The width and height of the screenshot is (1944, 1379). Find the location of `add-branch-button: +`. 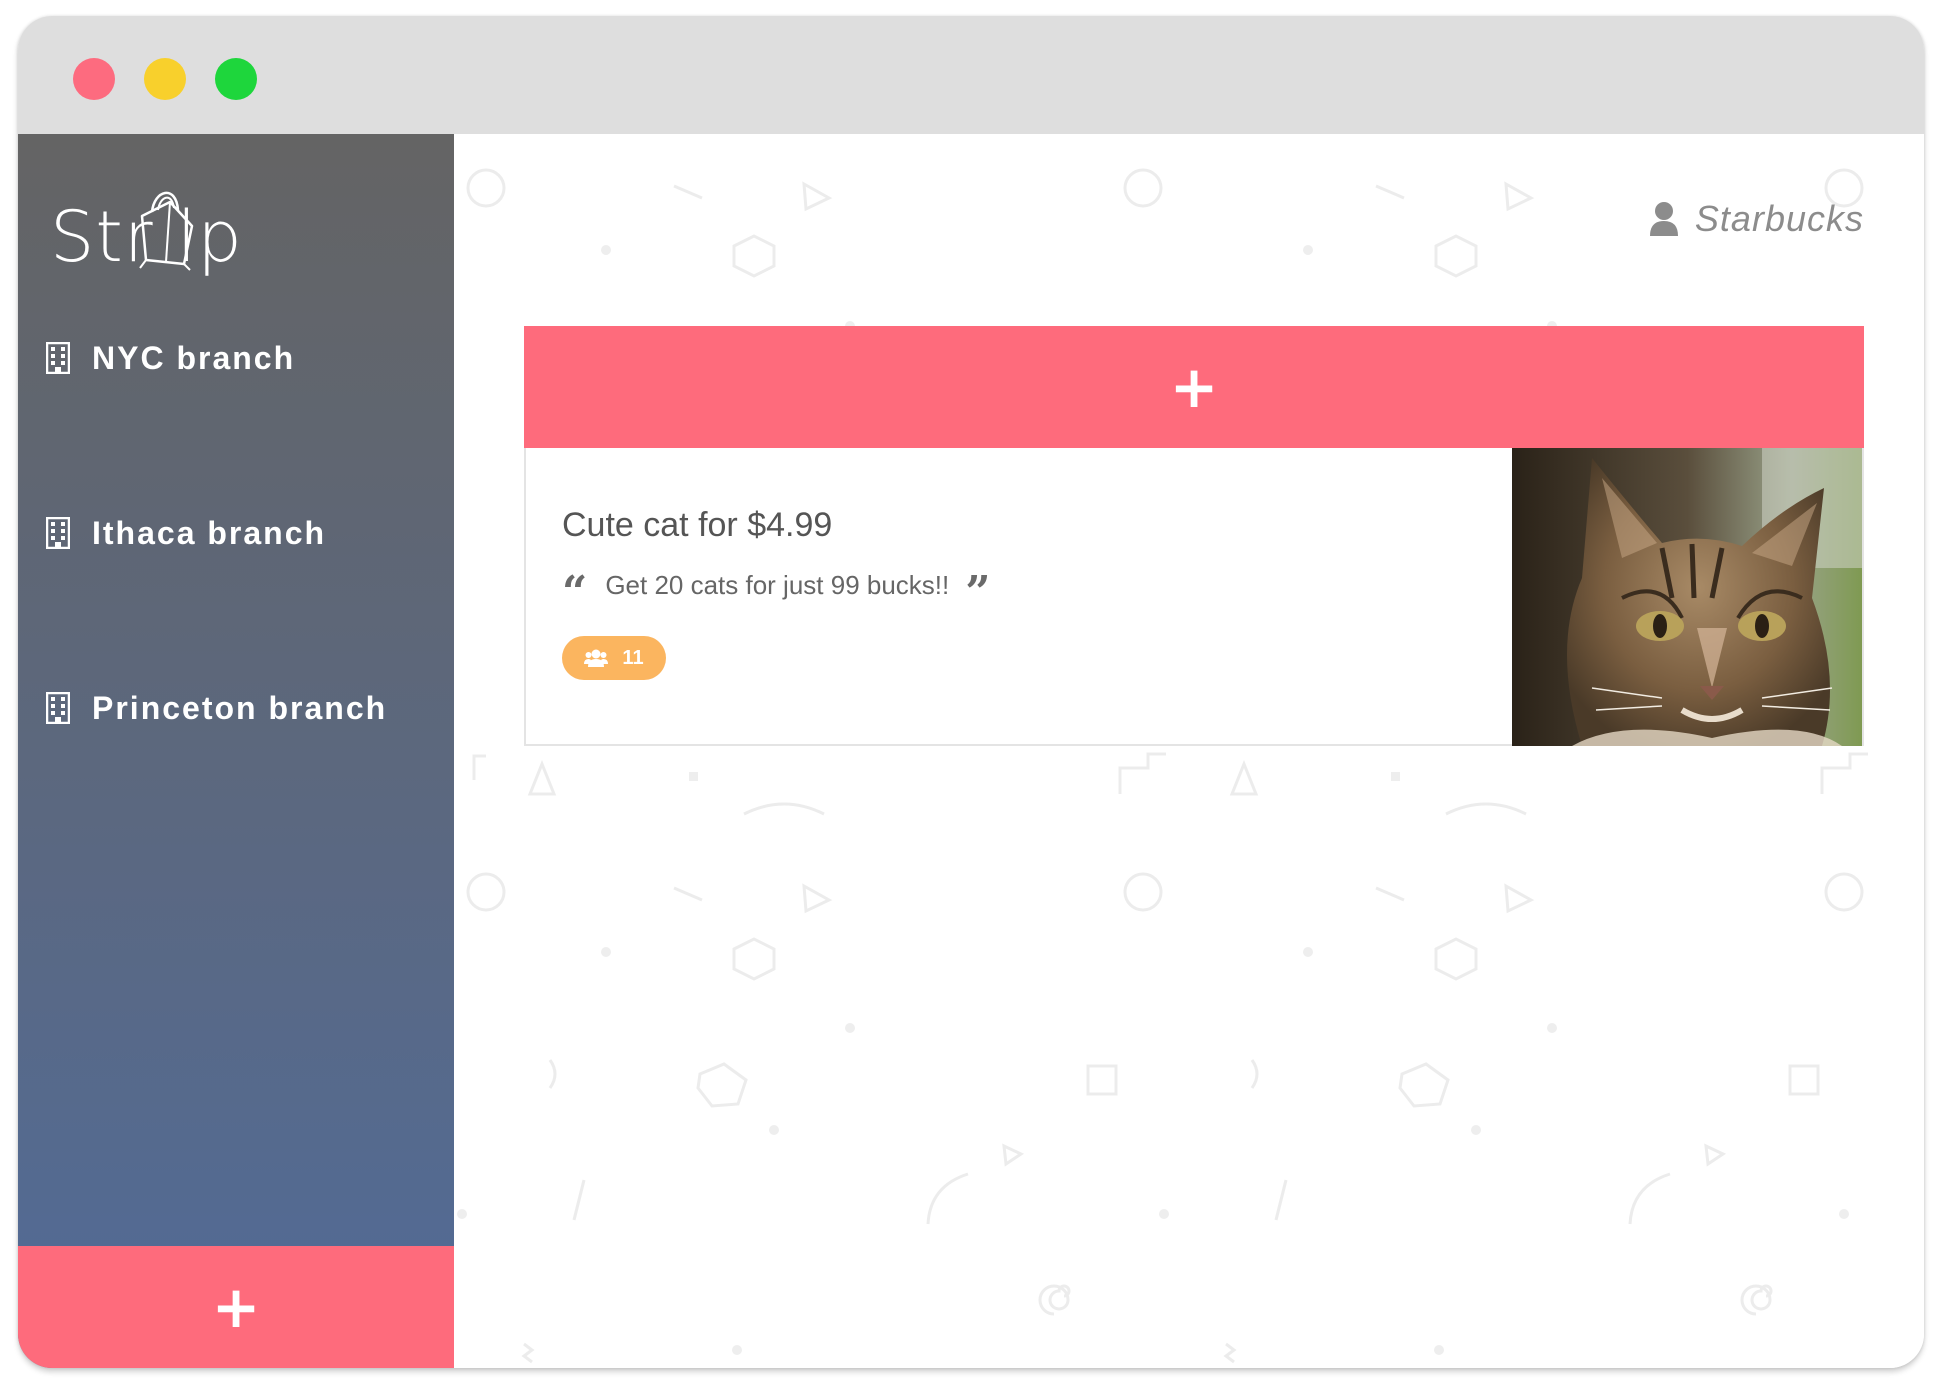

add-branch-button: + is located at coordinates (236, 1307).